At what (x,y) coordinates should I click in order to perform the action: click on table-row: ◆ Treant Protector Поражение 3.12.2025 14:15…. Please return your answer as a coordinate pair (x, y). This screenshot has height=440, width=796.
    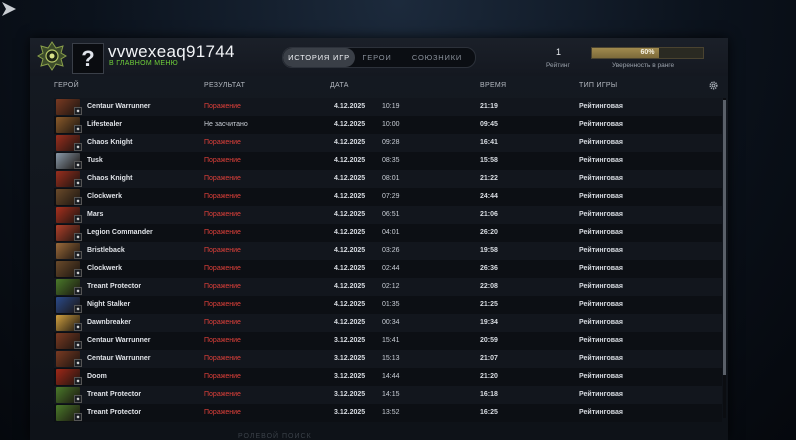
    Looking at the image, I should click on (388, 395).